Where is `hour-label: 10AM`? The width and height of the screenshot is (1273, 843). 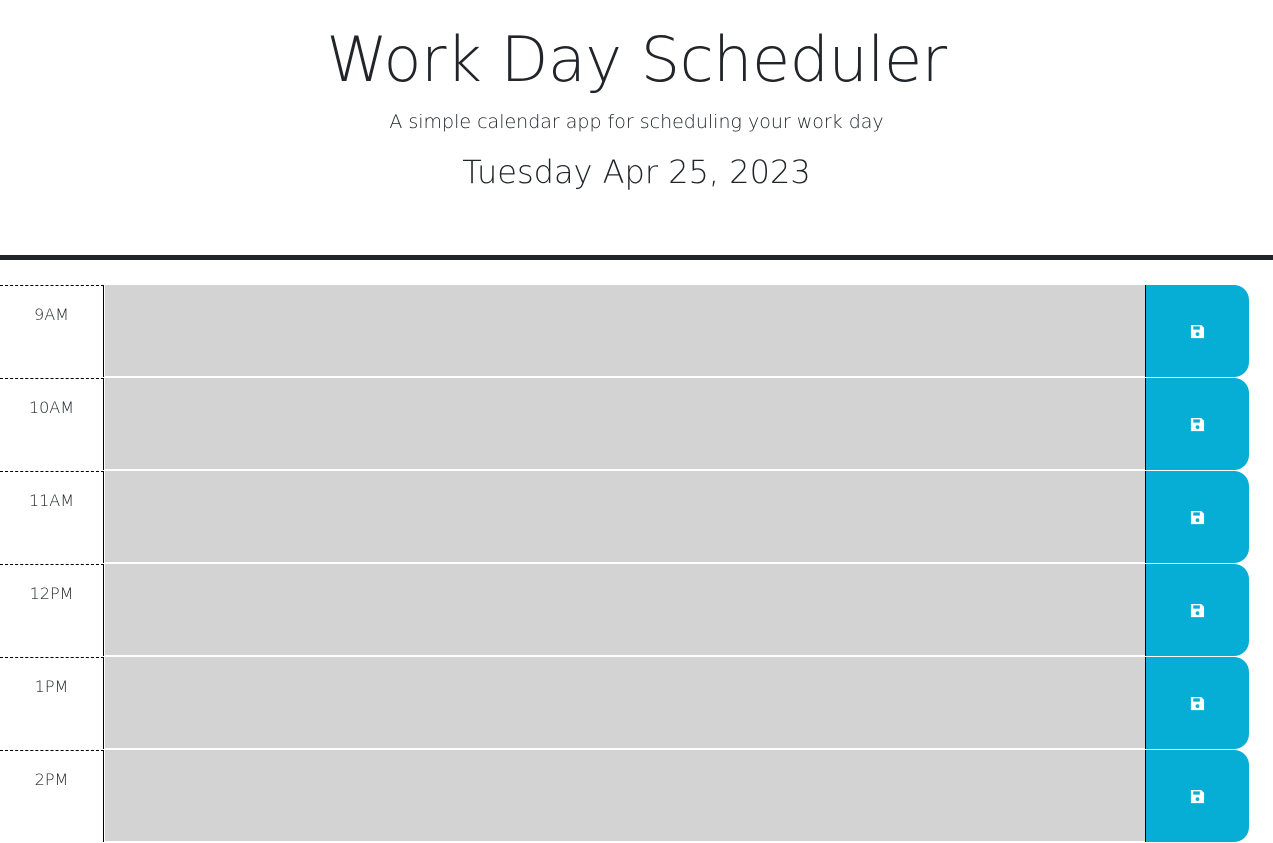 hour-label: 10AM is located at coordinates (52, 424).